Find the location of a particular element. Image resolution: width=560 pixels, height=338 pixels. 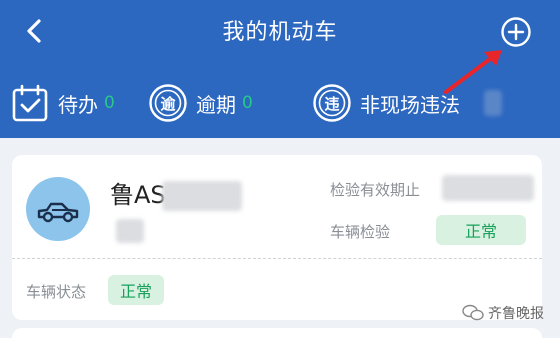

violation-icon-glyph: 违 is located at coordinates (331, 104).